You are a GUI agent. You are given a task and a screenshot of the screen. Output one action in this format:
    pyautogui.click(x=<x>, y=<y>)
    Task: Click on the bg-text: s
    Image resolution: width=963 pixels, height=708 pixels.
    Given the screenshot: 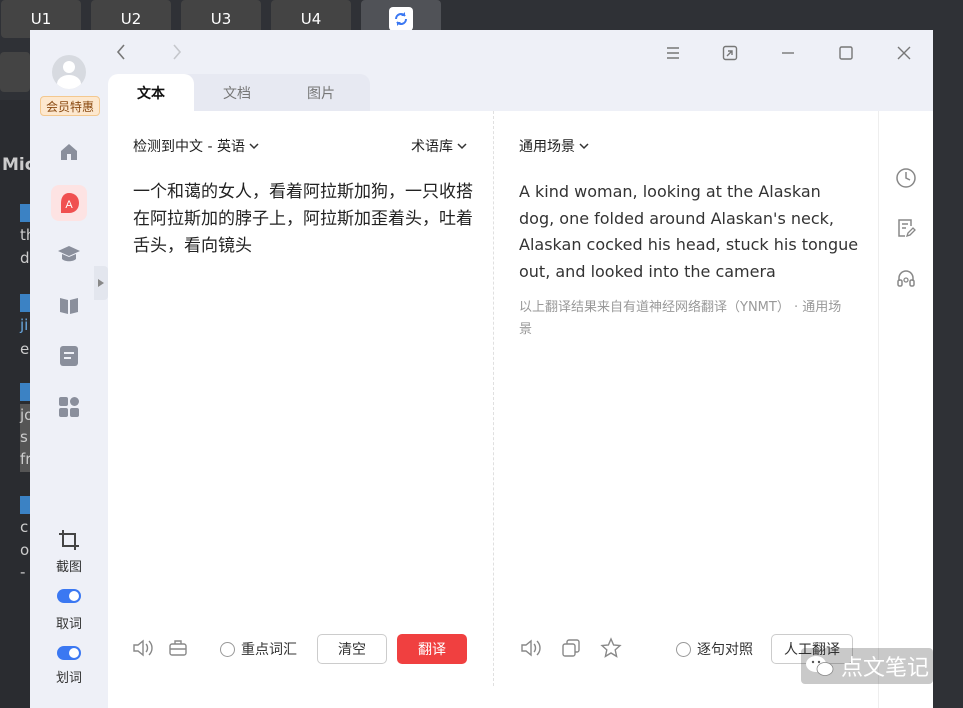 What is the action you would take?
    pyautogui.click(x=24, y=437)
    